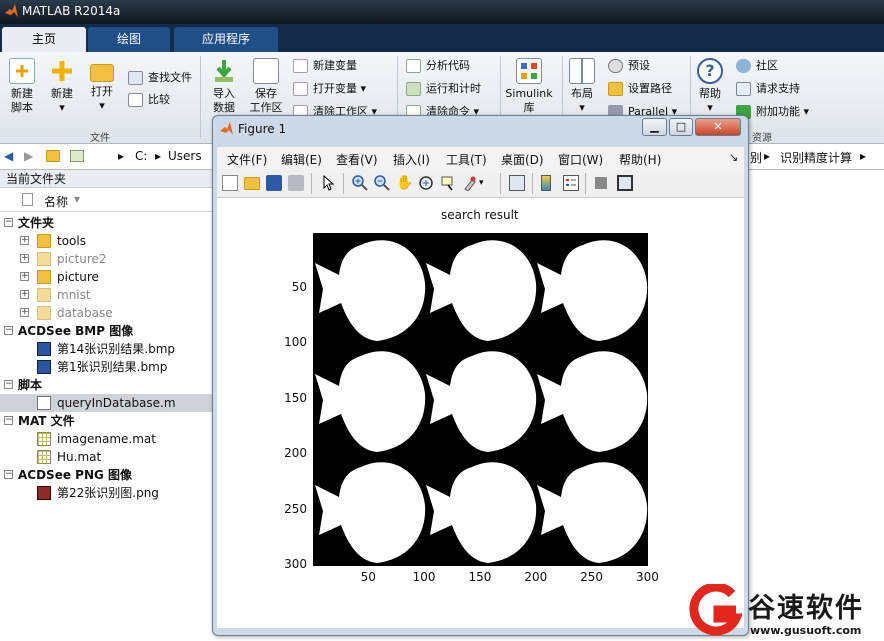 Image resolution: width=884 pixels, height=641 pixels. I want to click on print-icon, so click(296, 183).